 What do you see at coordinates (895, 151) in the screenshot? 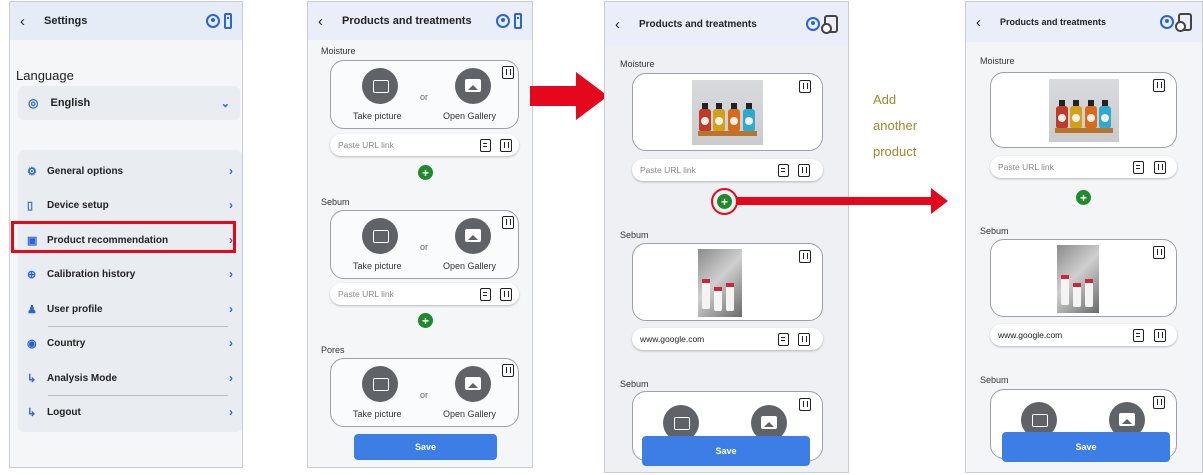
I see `annotation-line: product` at bounding box center [895, 151].